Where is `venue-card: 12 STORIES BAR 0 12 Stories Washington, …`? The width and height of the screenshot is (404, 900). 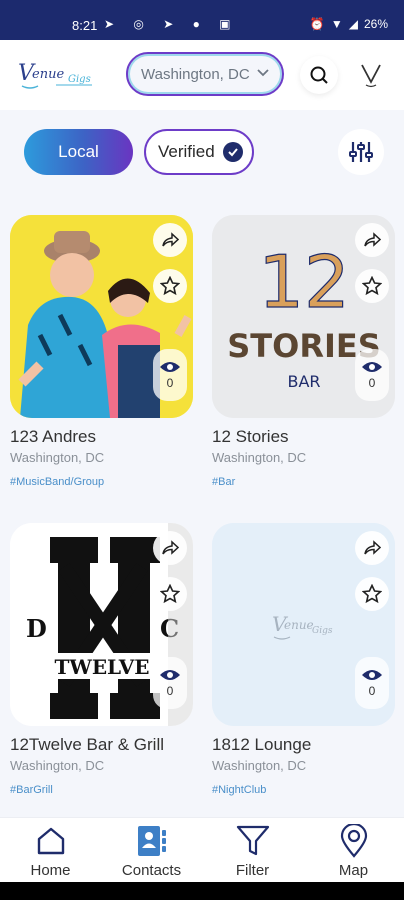 venue-card: 12 STORIES BAR 0 12 Stories Washington, … is located at coordinates (303, 351).